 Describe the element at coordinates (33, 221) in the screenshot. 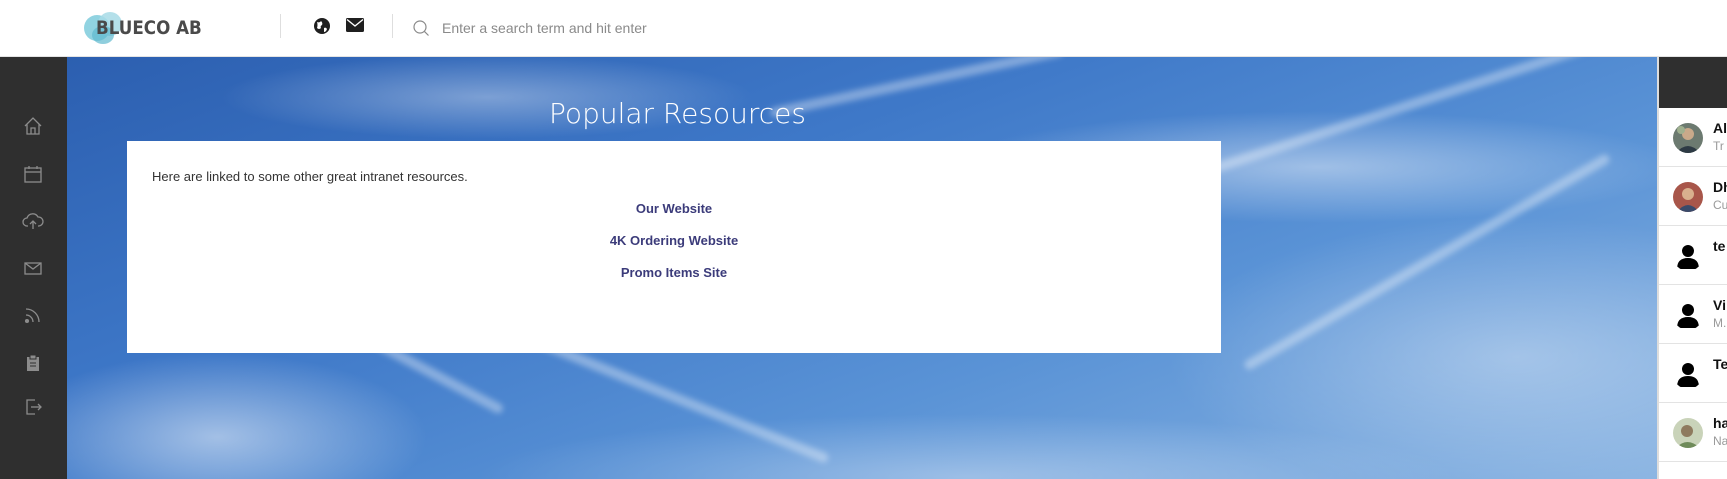

I see `cloud-upload-icon` at that location.